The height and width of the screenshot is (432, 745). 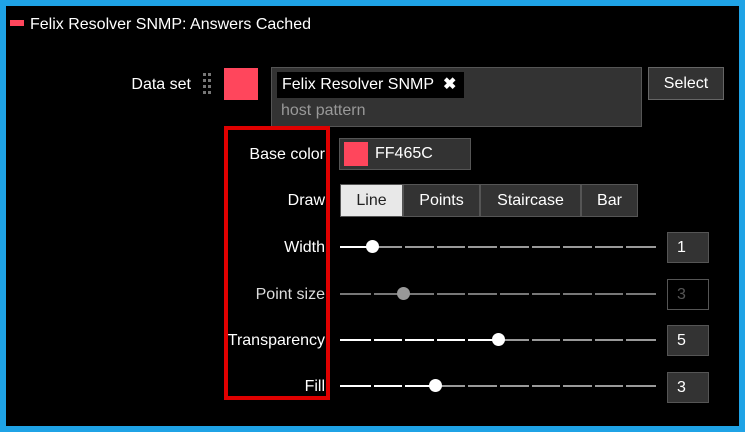 I want to click on select-button: Select, so click(x=686, y=83).